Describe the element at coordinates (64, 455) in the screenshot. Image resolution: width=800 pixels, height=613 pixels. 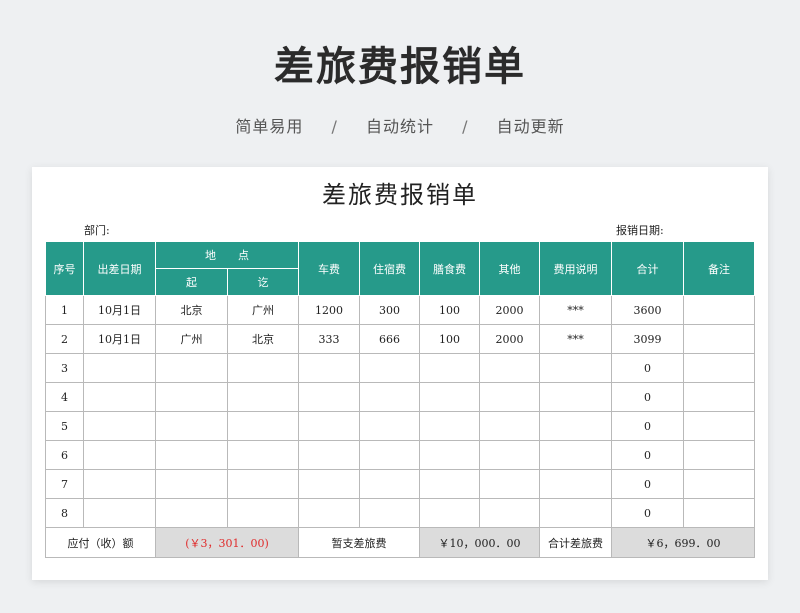
I see `cell-seq: 6` at that location.